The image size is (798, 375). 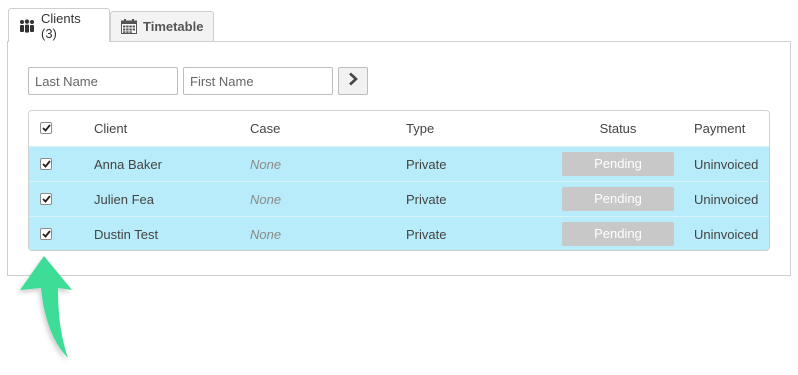 What do you see at coordinates (265, 128) in the screenshot?
I see `column-header-case: Case` at bounding box center [265, 128].